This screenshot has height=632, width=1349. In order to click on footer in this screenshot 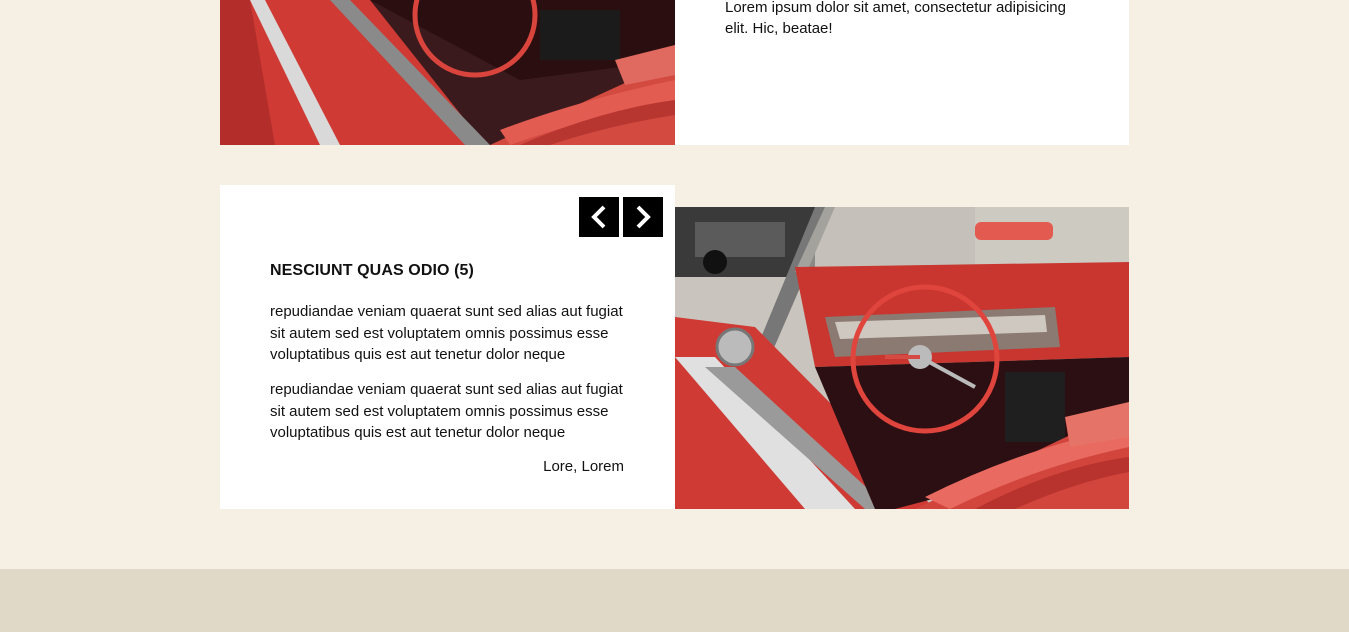, I will do `click(674, 600)`.